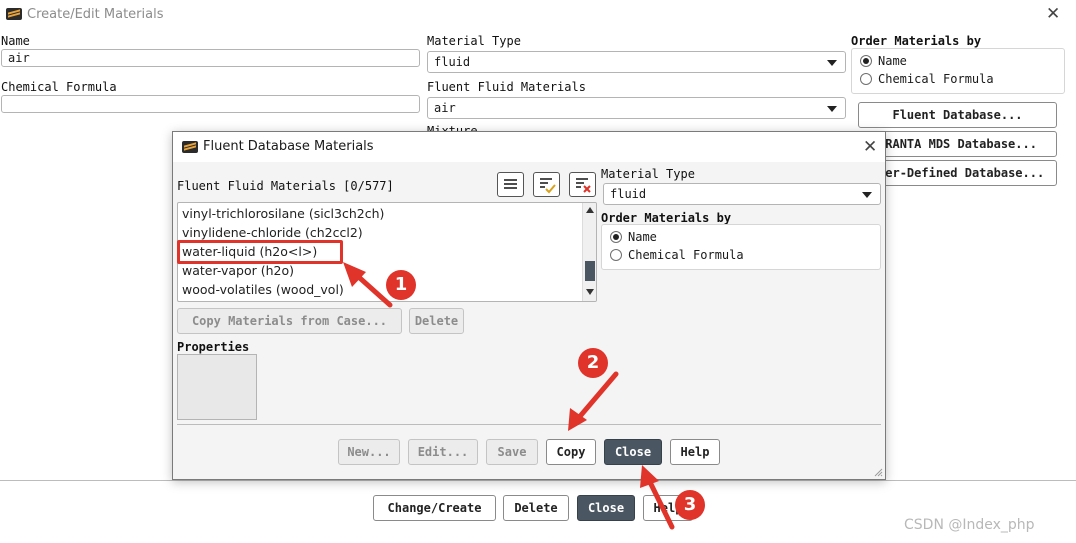 This screenshot has width=1076, height=543. What do you see at coordinates (690, 505) in the screenshot?
I see `annotation-badge-3: 3` at bounding box center [690, 505].